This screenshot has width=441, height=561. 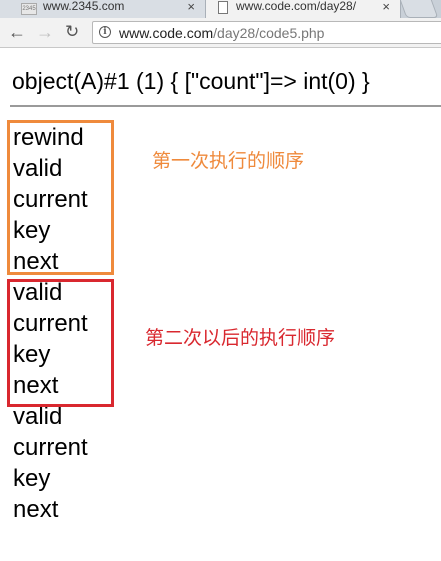 I want to click on forward-arrow-icon: →, so click(x=45, y=32).